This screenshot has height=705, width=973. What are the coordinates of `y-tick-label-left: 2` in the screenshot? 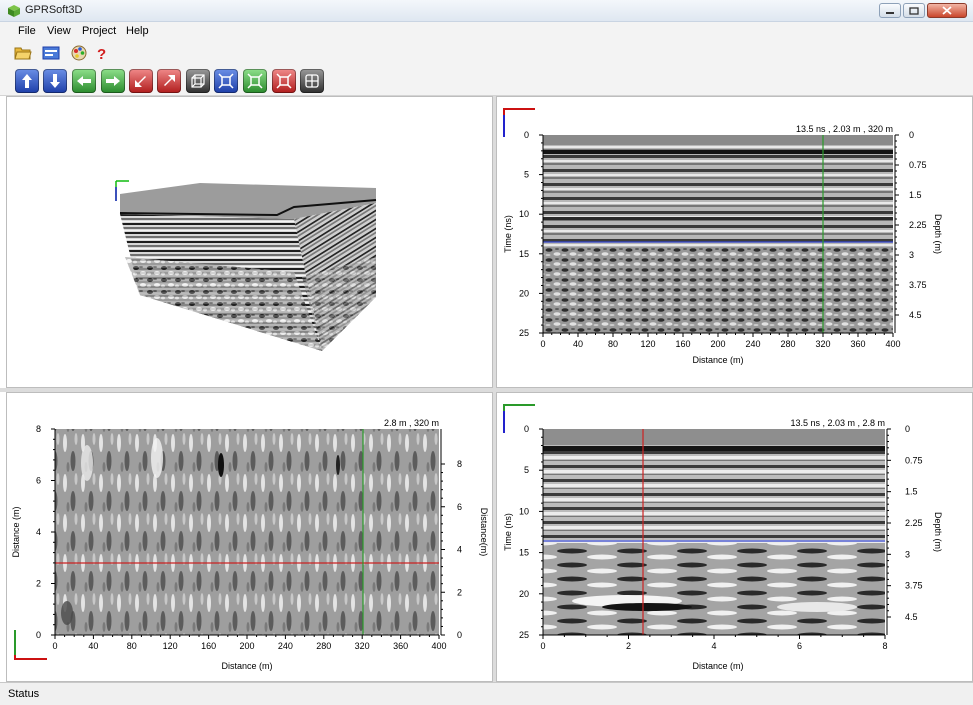 It's located at (38, 584).